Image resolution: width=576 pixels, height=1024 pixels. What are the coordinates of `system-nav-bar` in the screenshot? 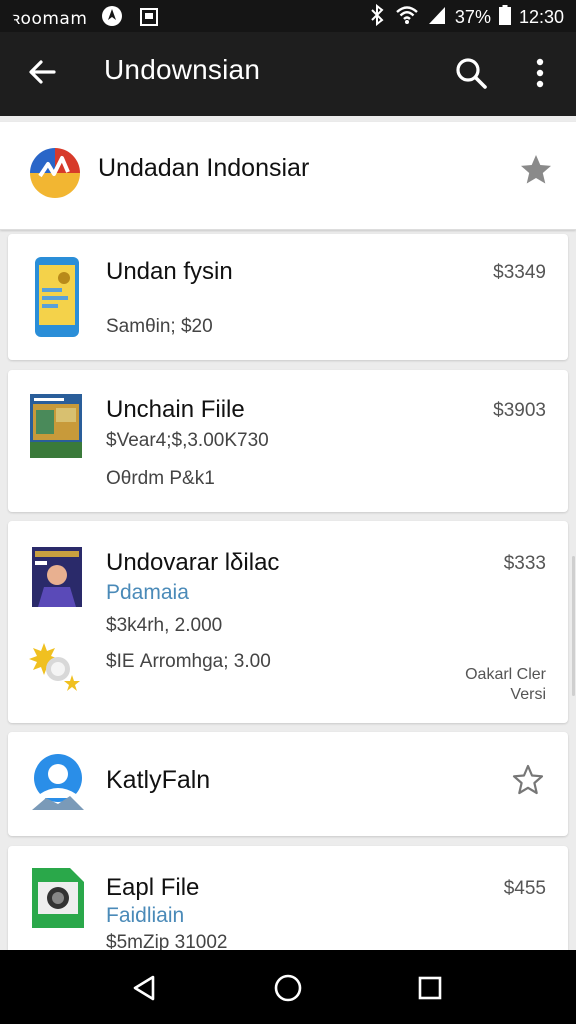 It's located at (288, 987).